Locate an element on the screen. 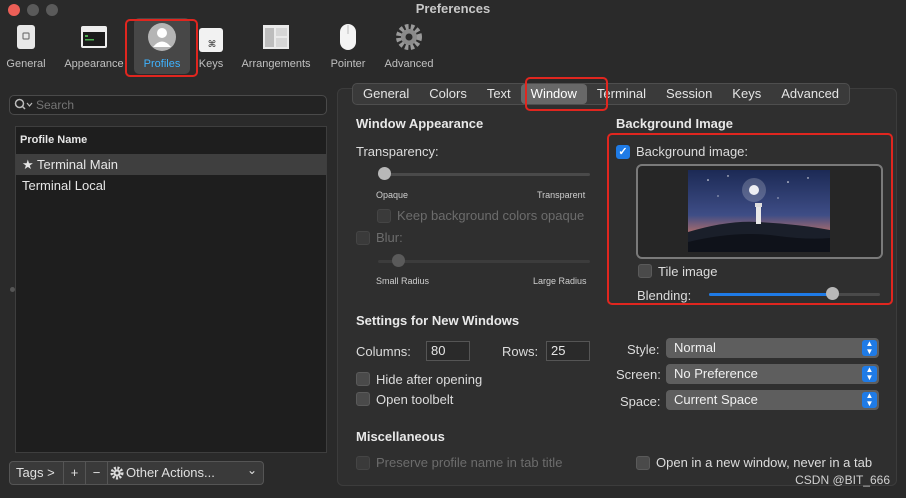  tab-text: Text is located at coordinates (499, 94).